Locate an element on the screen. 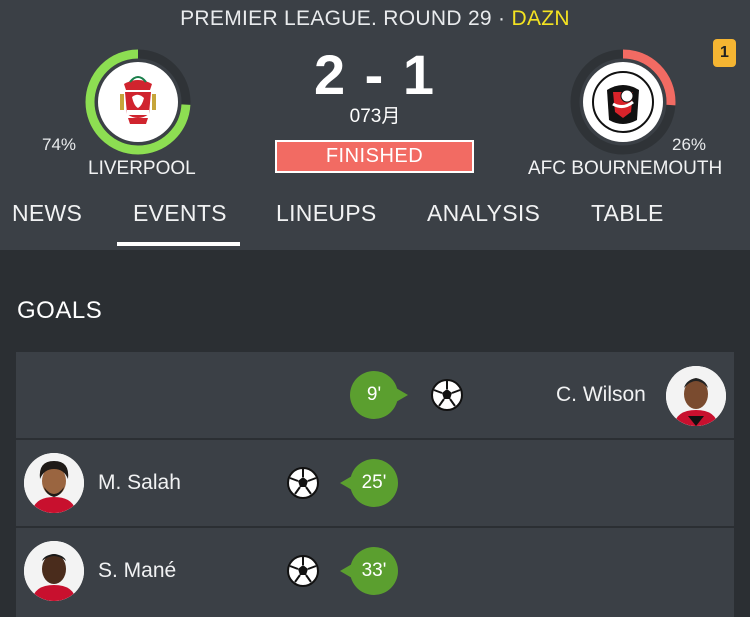  goal-minute-badge: 25' is located at coordinates (369, 483).